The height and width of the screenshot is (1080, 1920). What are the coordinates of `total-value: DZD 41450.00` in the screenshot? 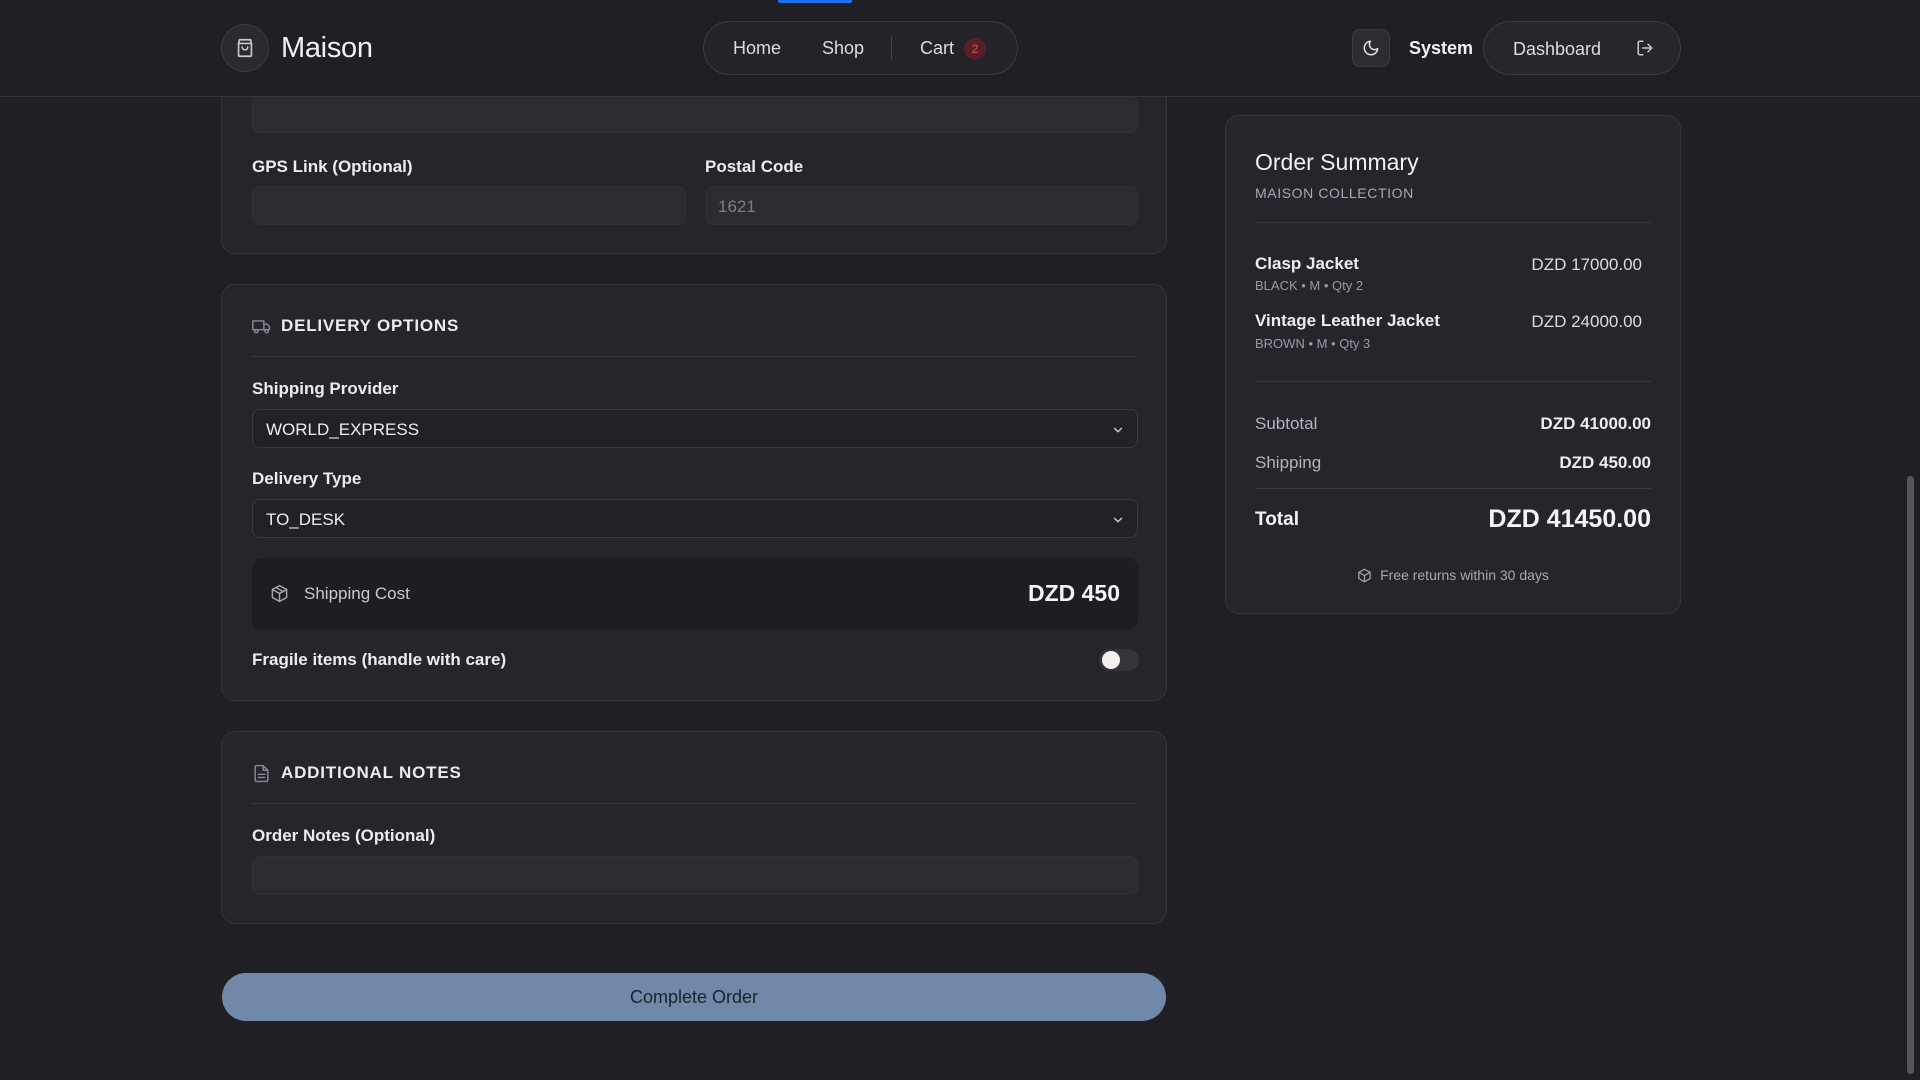 It's located at (1569, 519).